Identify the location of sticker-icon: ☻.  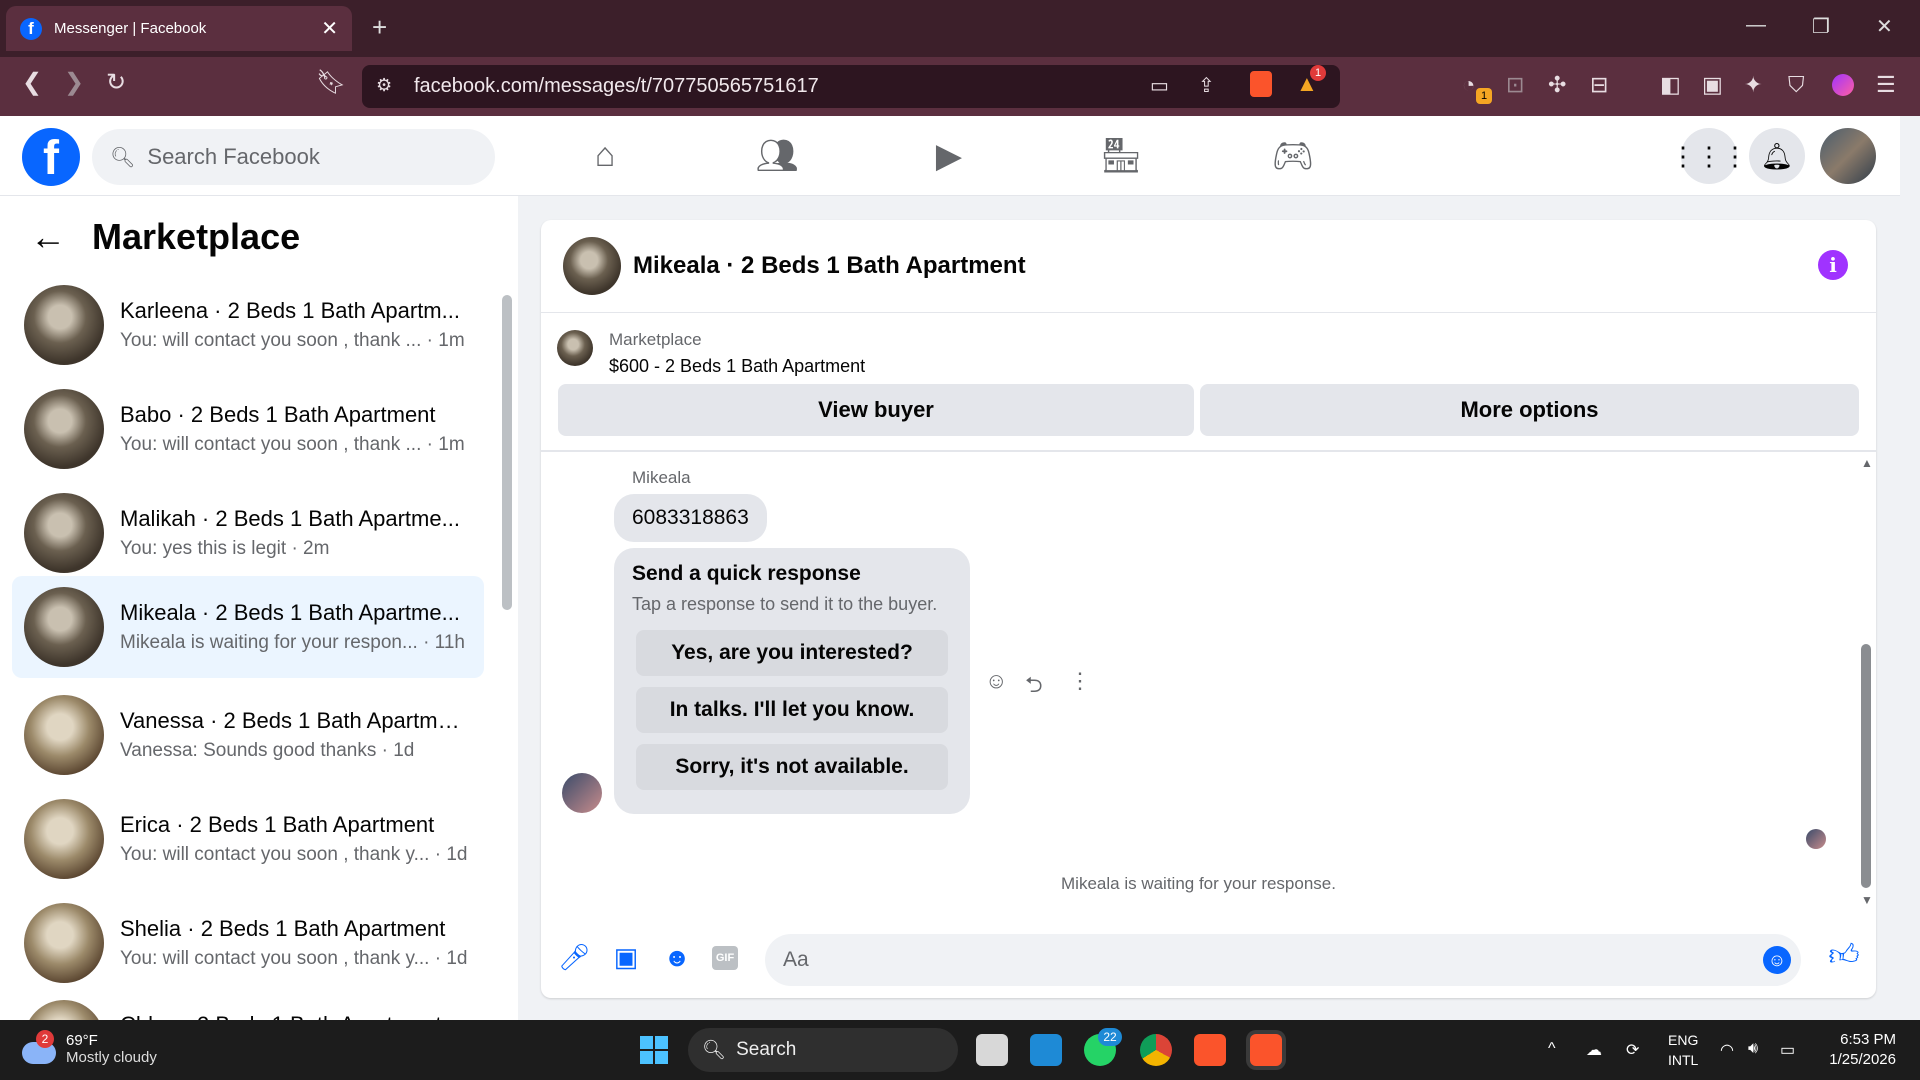
(677, 958).